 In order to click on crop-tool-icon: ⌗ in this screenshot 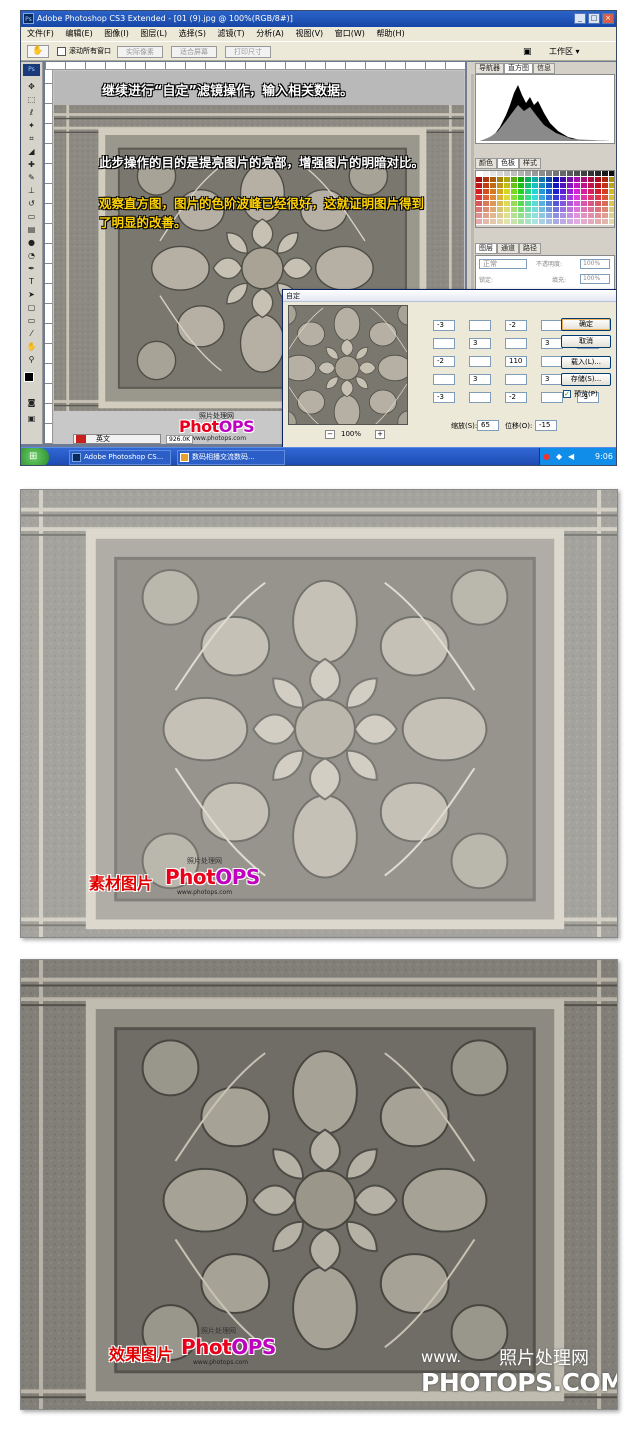, I will do `click(31, 138)`.